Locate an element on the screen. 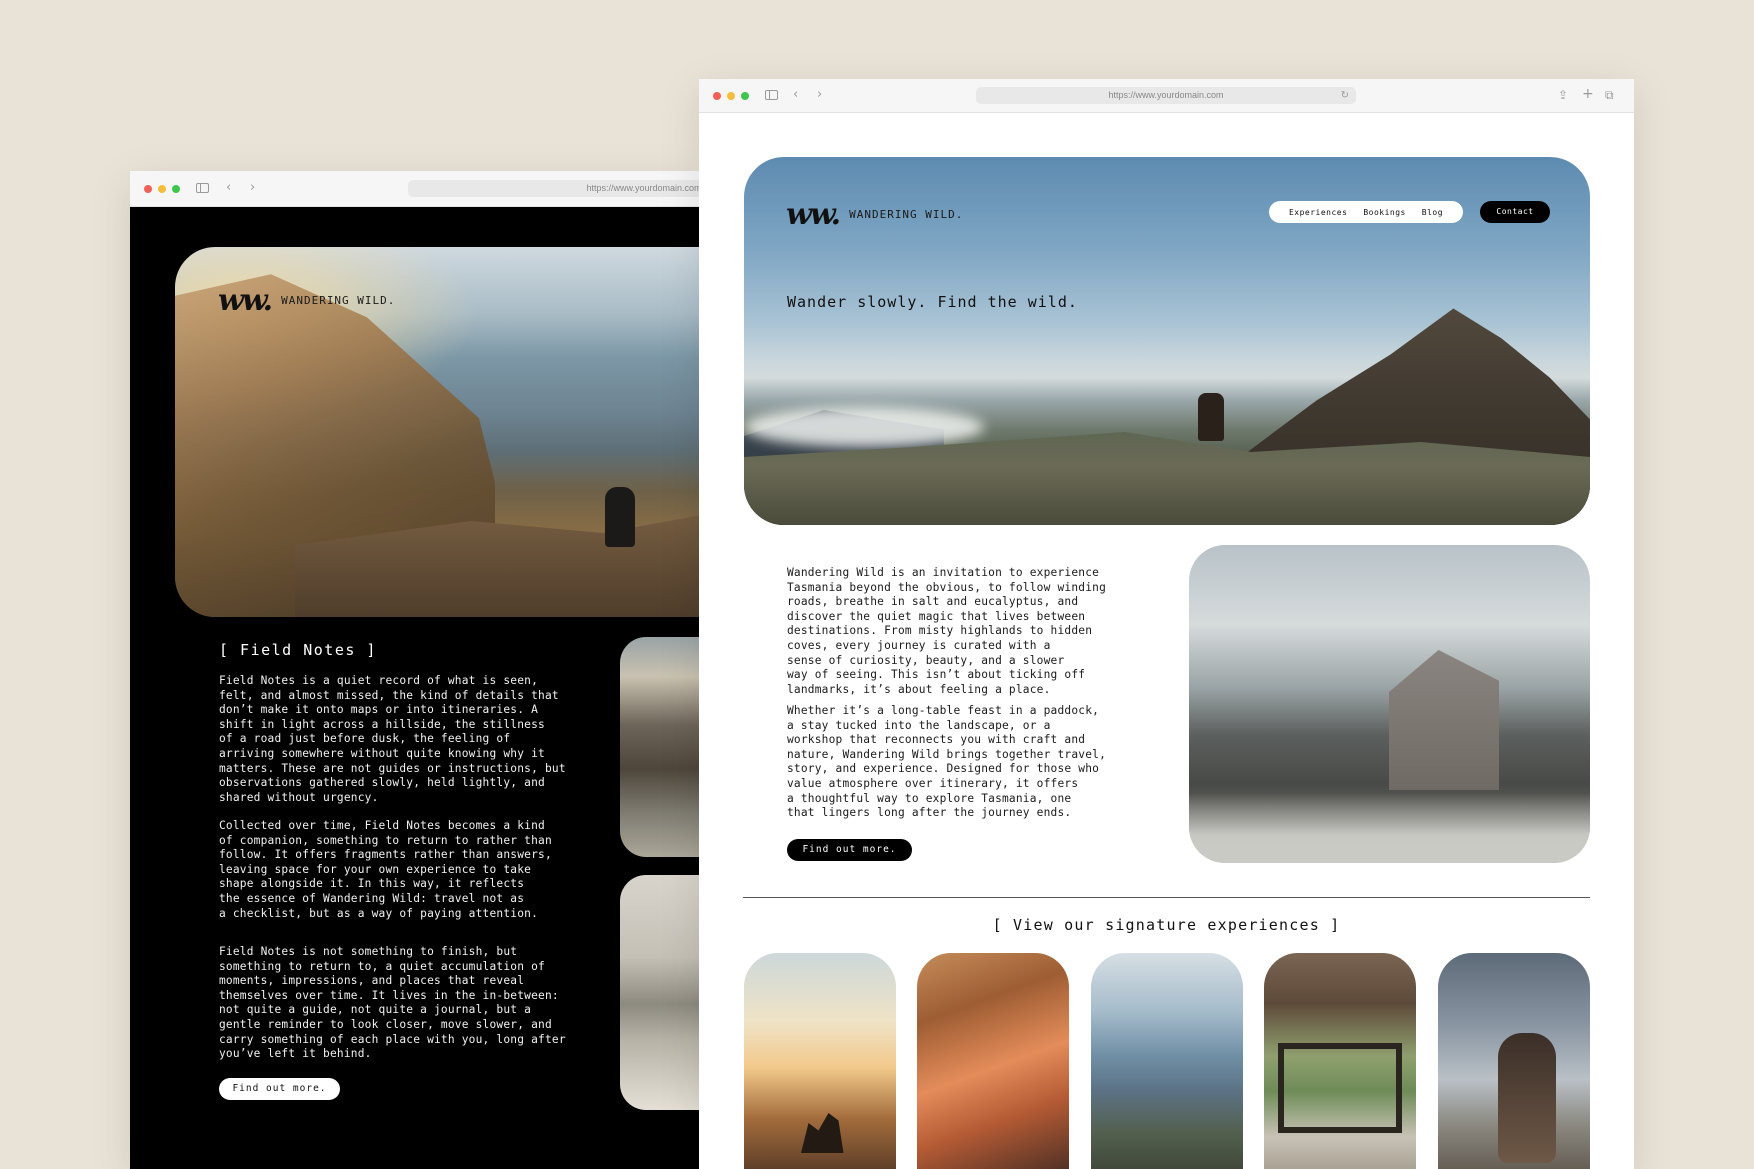 The image size is (1754, 1169). hut-shape is located at coordinates (1444, 720).